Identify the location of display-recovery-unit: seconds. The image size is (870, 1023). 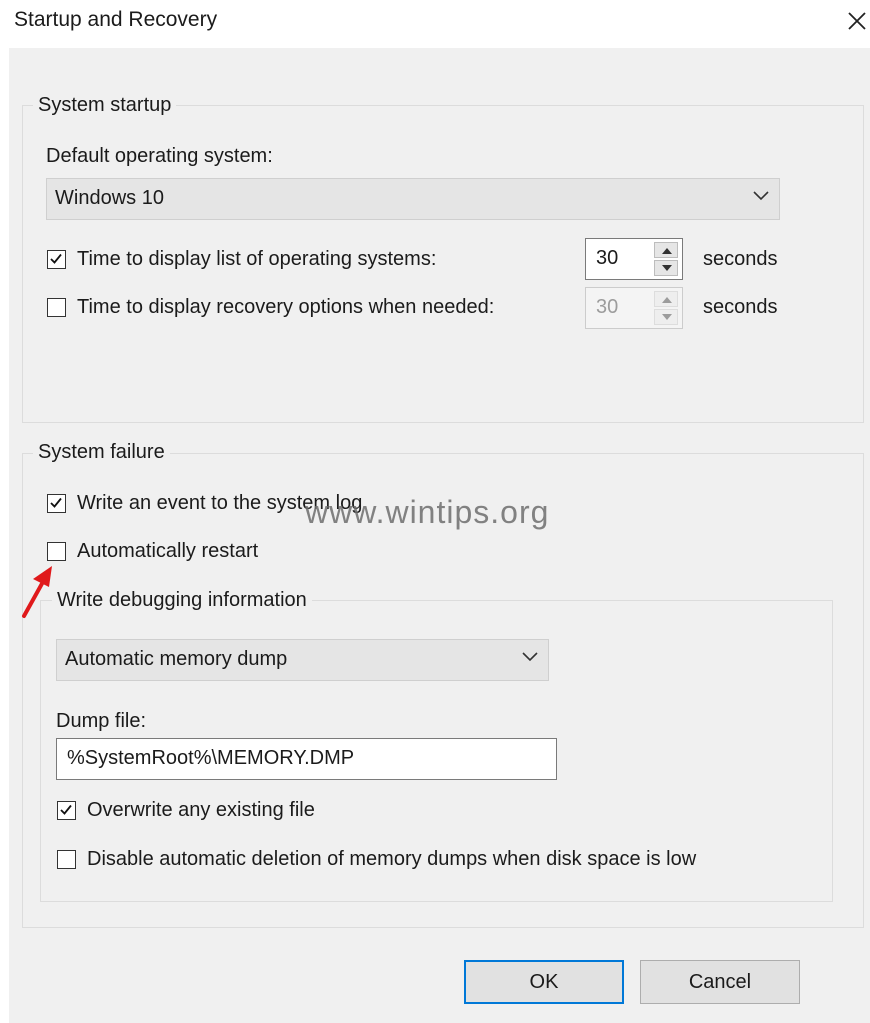
(740, 307).